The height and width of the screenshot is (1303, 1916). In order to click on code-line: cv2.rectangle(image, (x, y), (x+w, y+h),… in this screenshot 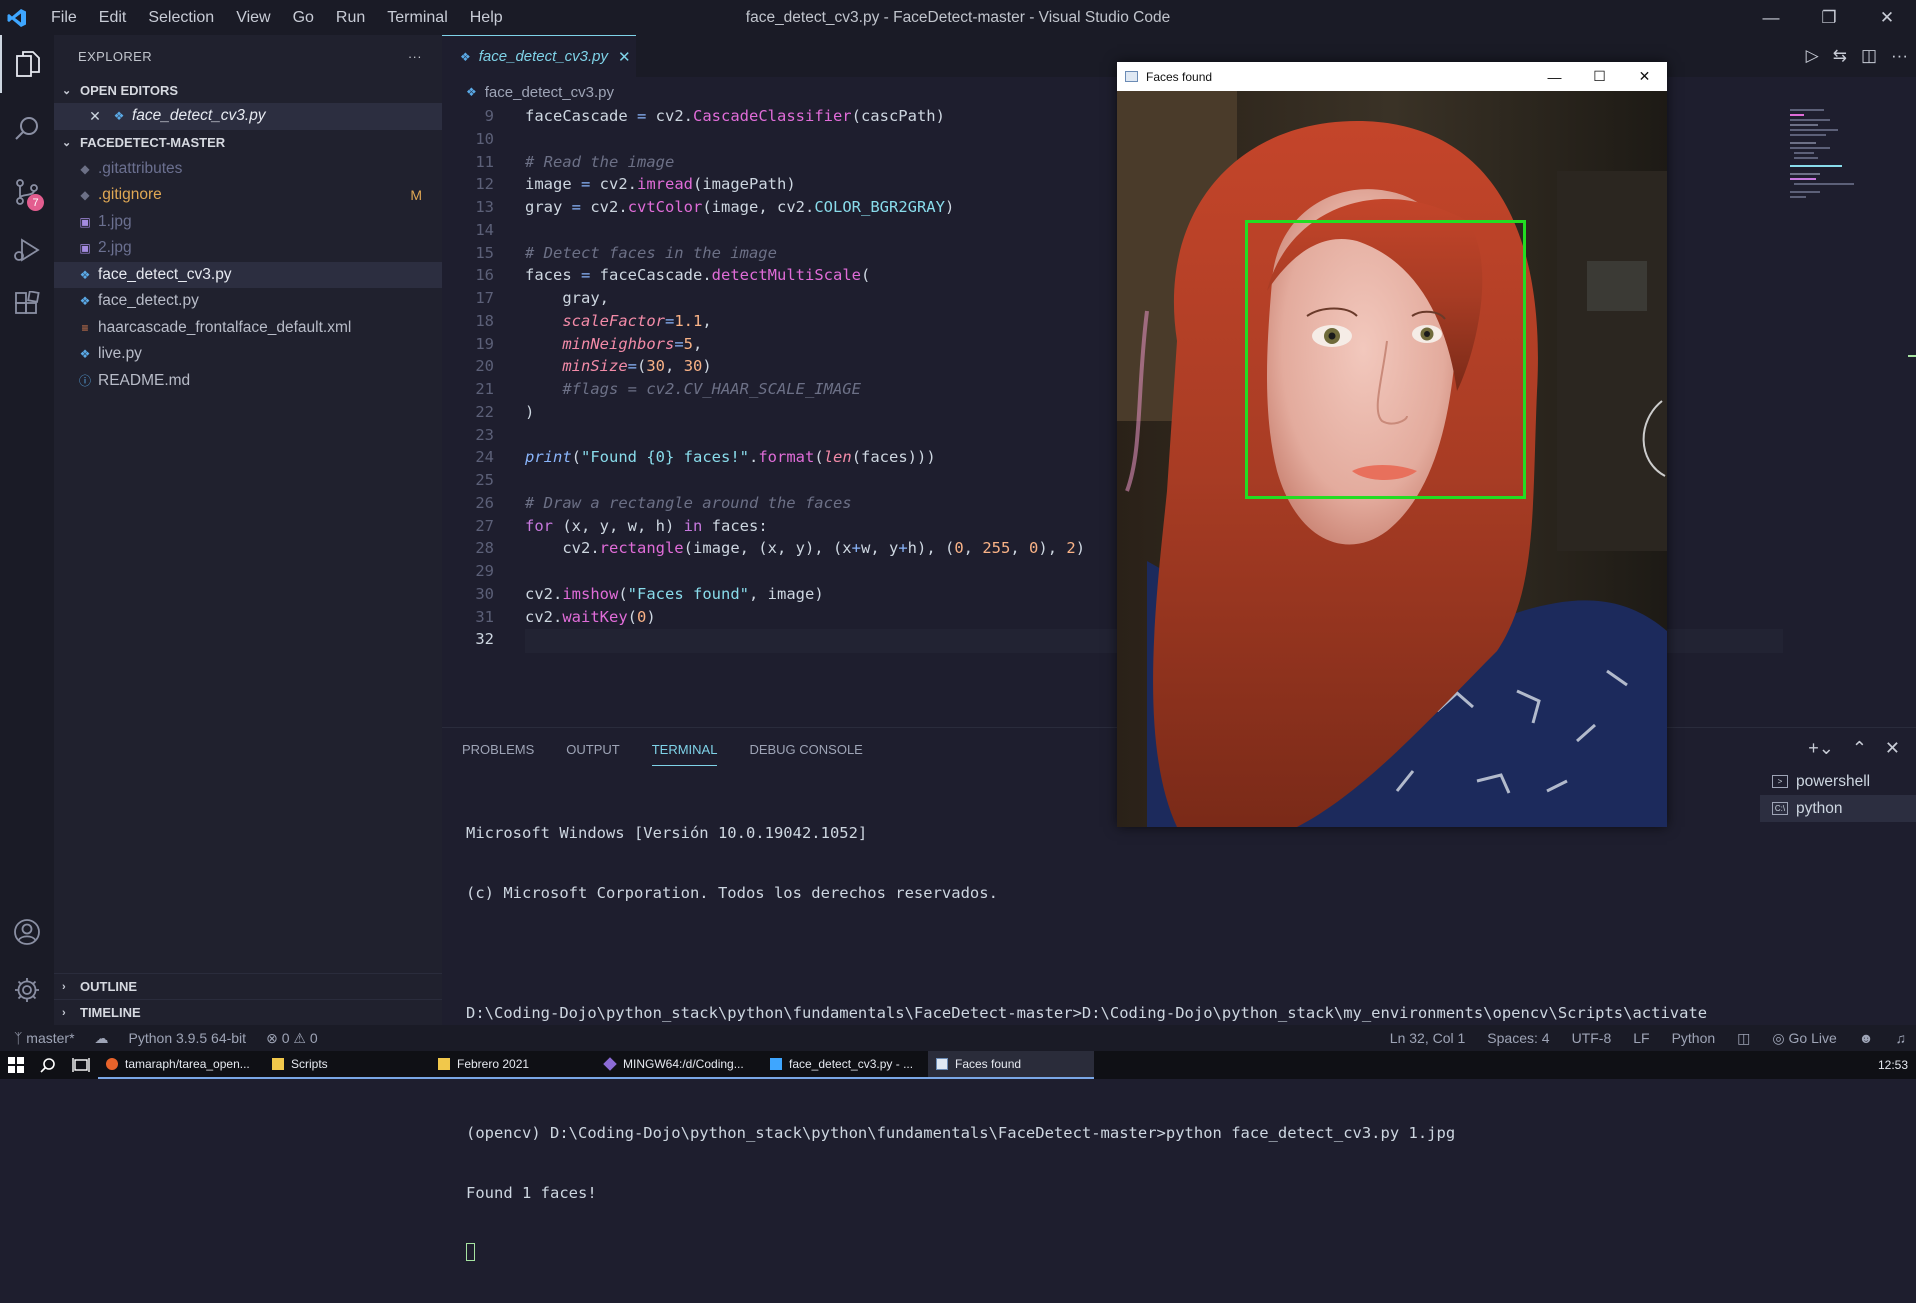, I will do `click(805, 548)`.